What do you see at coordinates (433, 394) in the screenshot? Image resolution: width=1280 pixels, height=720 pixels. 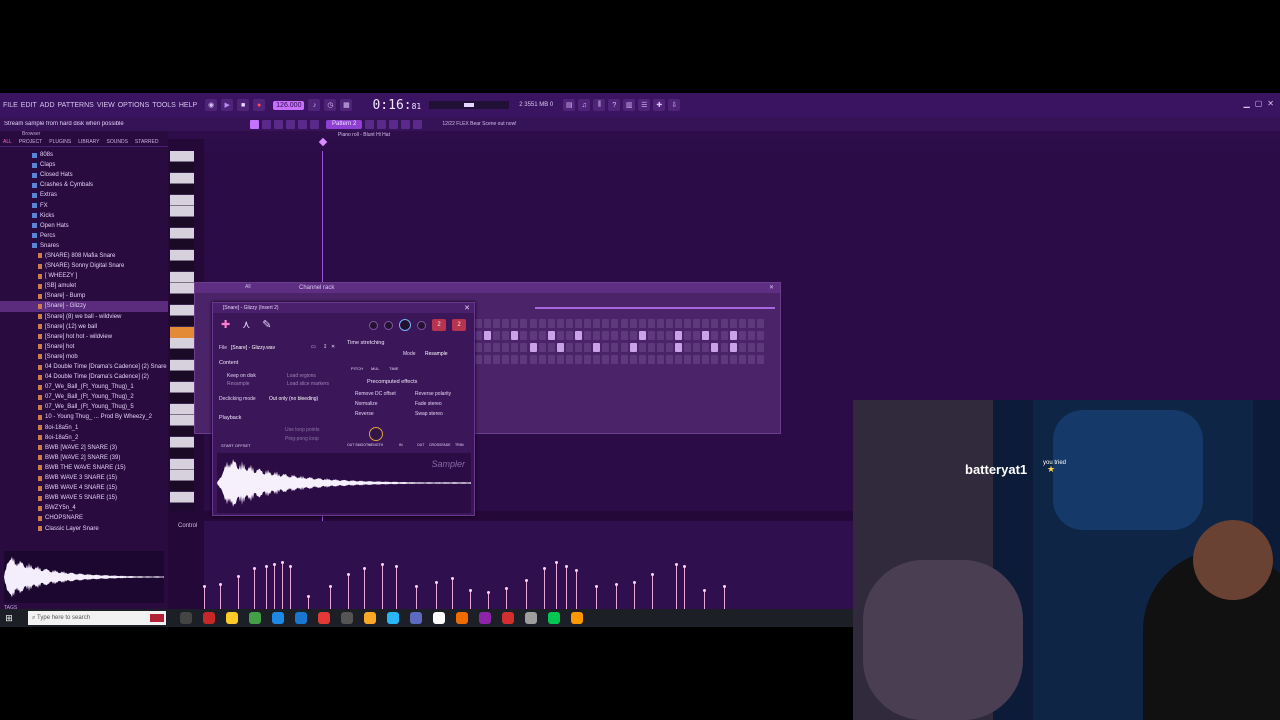 I see `reverse-polarity-option: Reverse polarity` at bounding box center [433, 394].